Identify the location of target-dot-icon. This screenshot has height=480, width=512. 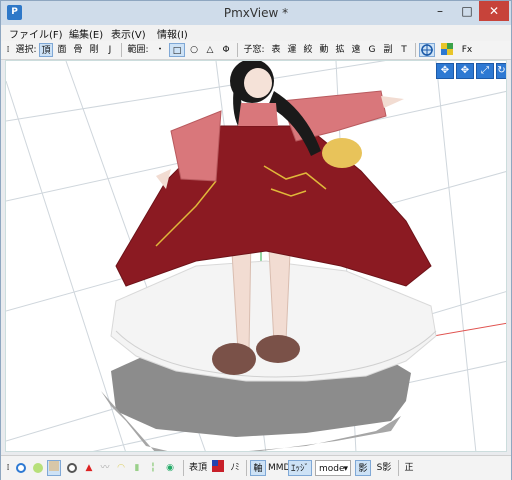
(72, 468).